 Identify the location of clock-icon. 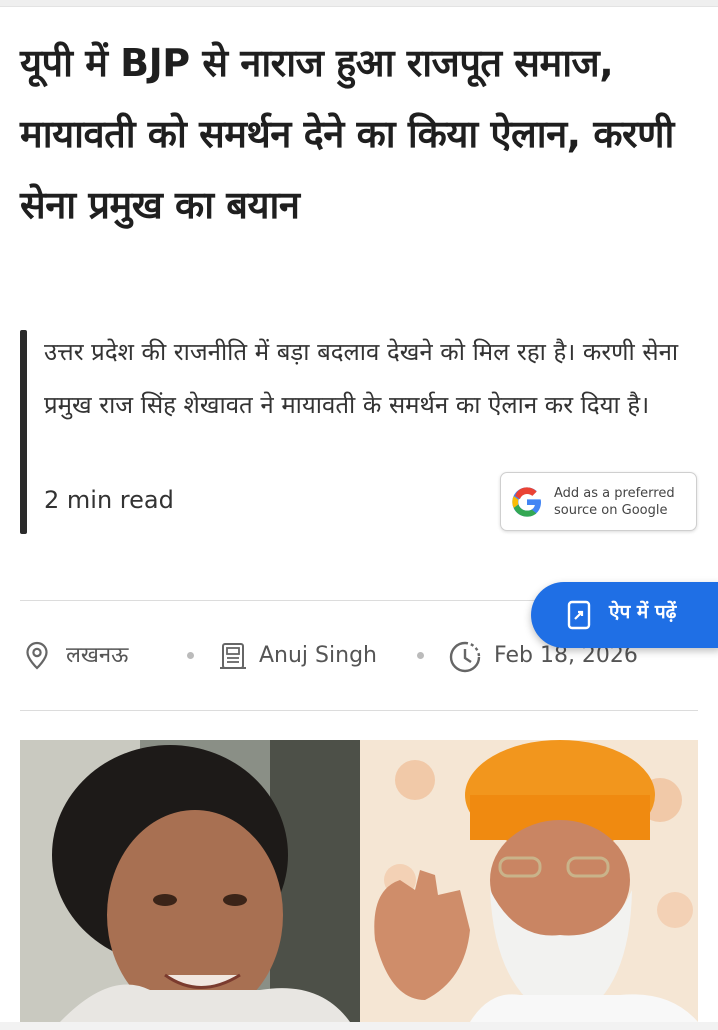
(465, 657).